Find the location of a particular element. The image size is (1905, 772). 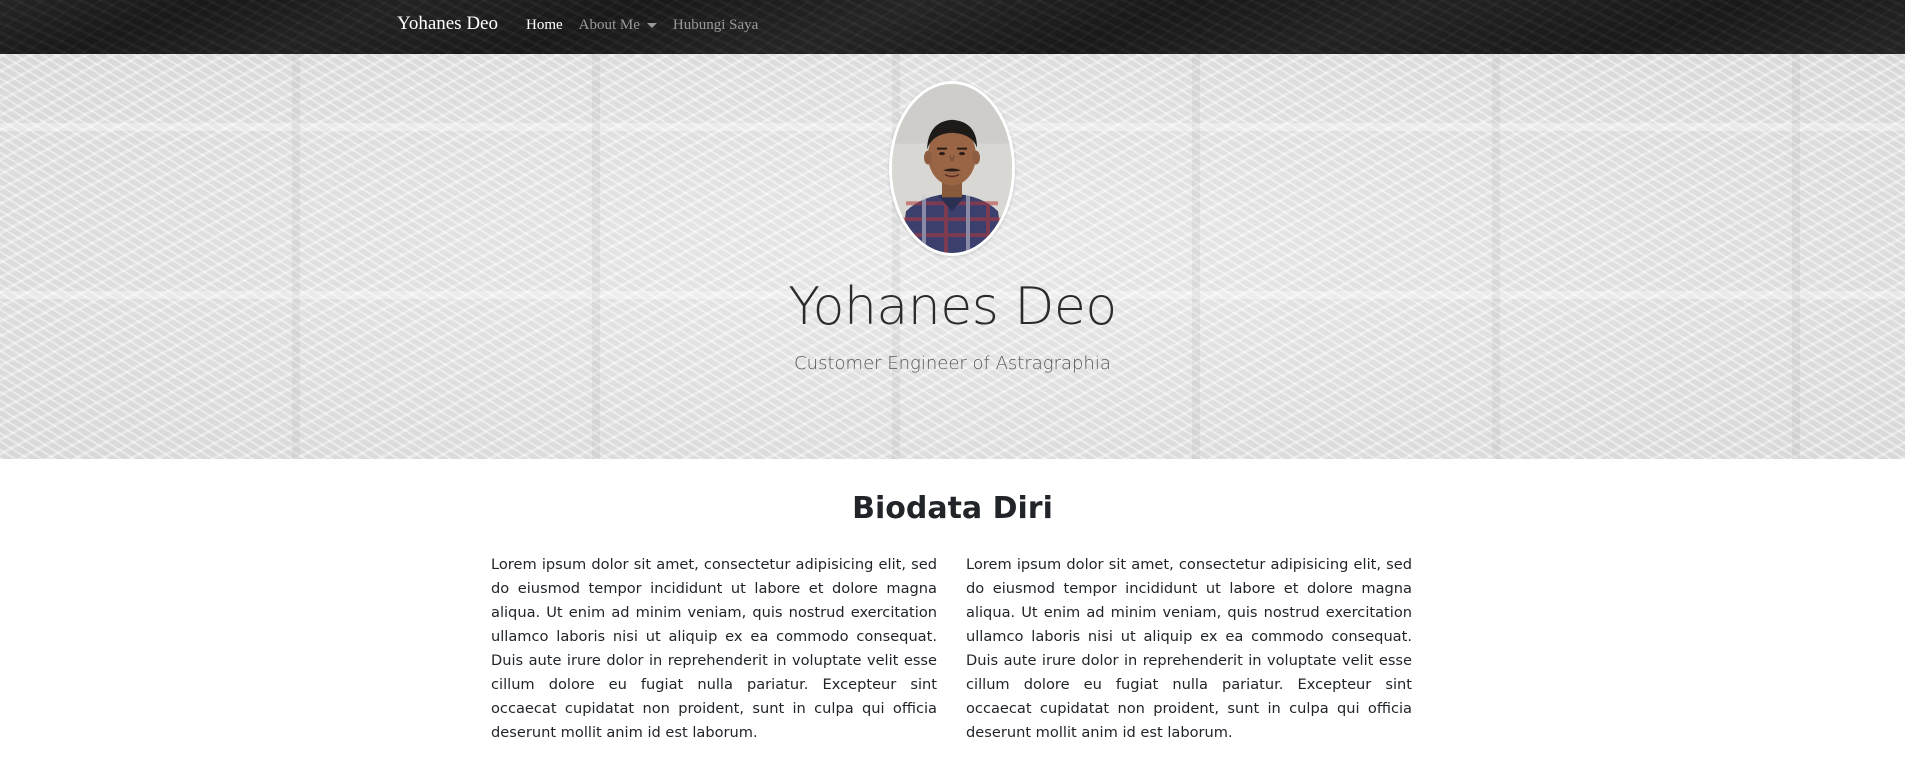

nav-link-hubungi-saya: Hubungi Saya is located at coordinates (715, 25).